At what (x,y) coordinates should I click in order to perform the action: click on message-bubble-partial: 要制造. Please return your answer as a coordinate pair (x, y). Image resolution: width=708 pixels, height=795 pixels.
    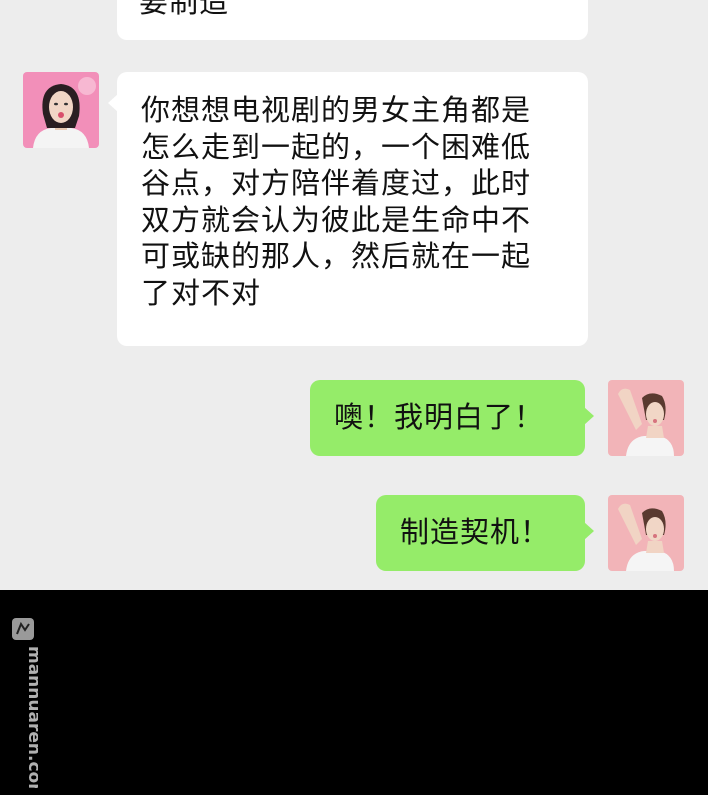
    Looking at the image, I should click on (352, 20).